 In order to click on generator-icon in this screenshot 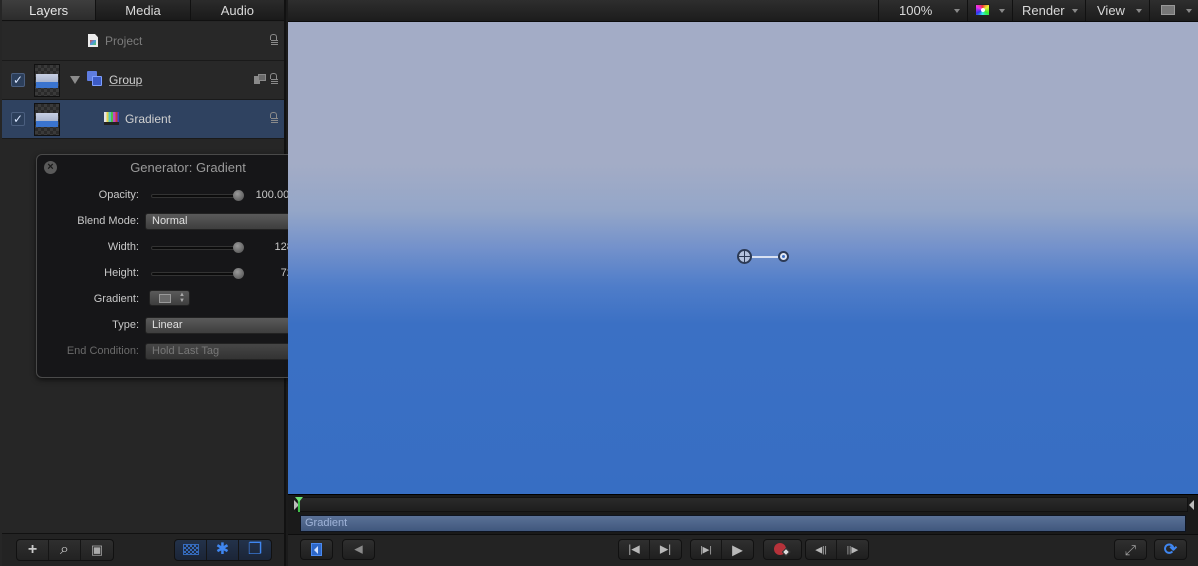, I will do `click(111, 118)`.